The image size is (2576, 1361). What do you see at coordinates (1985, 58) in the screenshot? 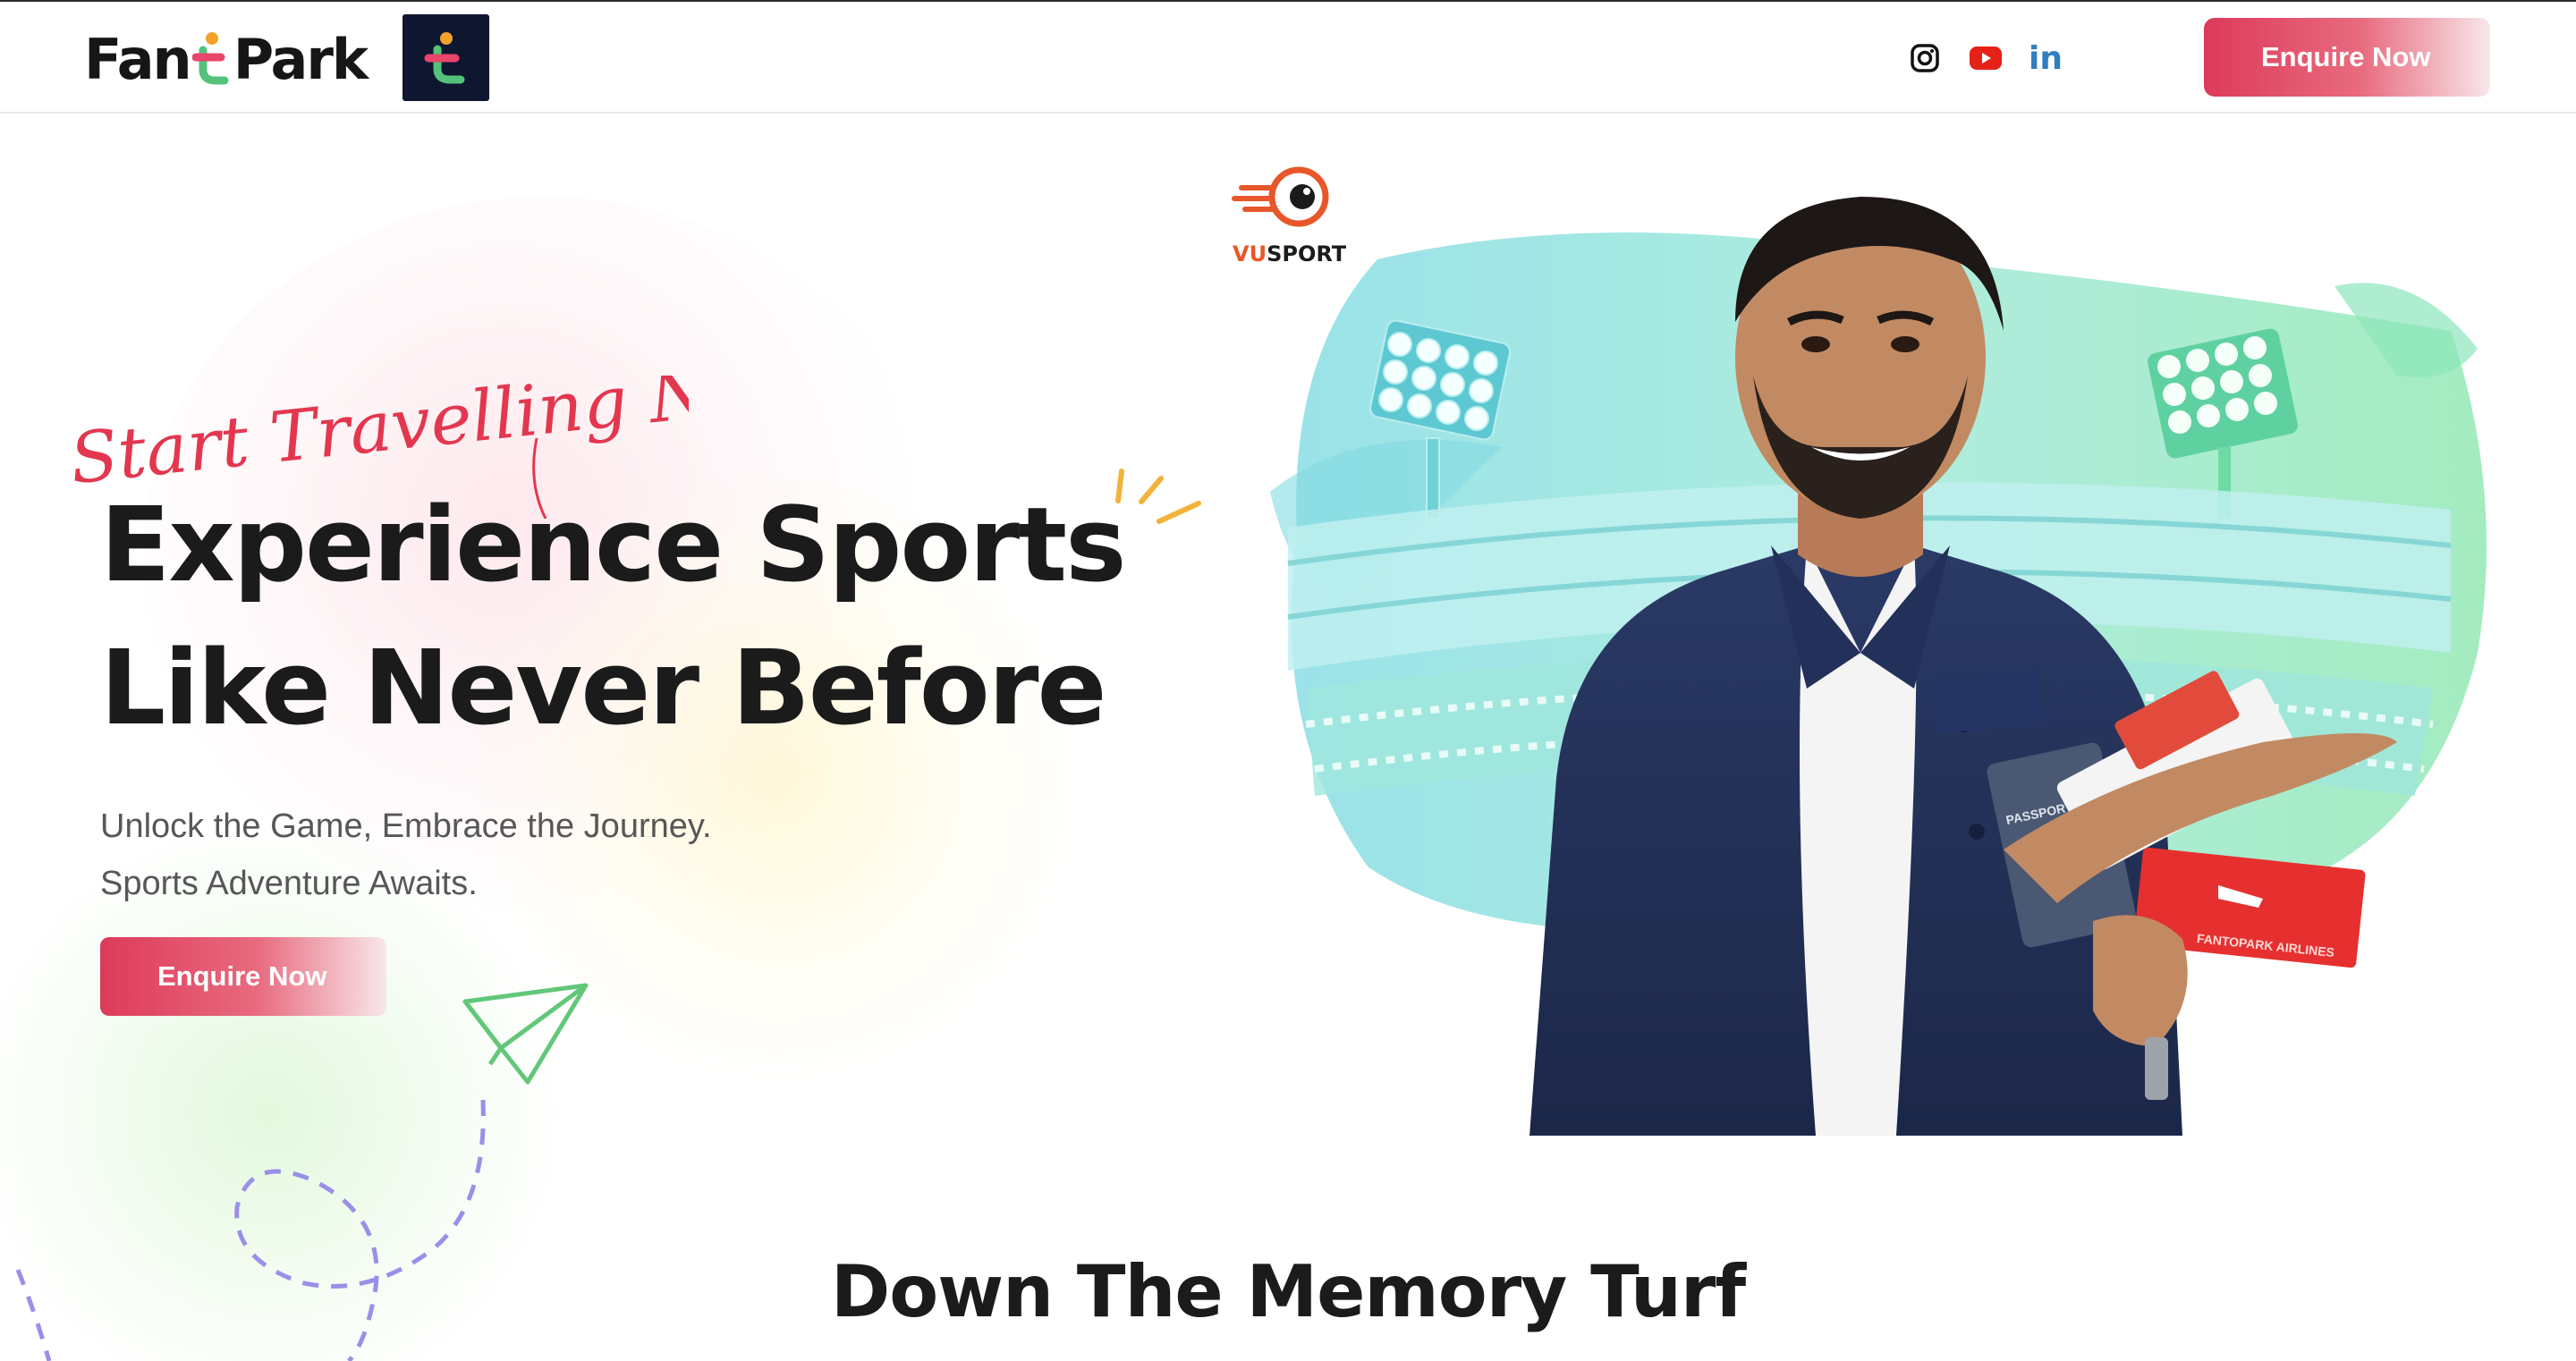
I see `youtube-icon` at bounding box center [1985, 58].